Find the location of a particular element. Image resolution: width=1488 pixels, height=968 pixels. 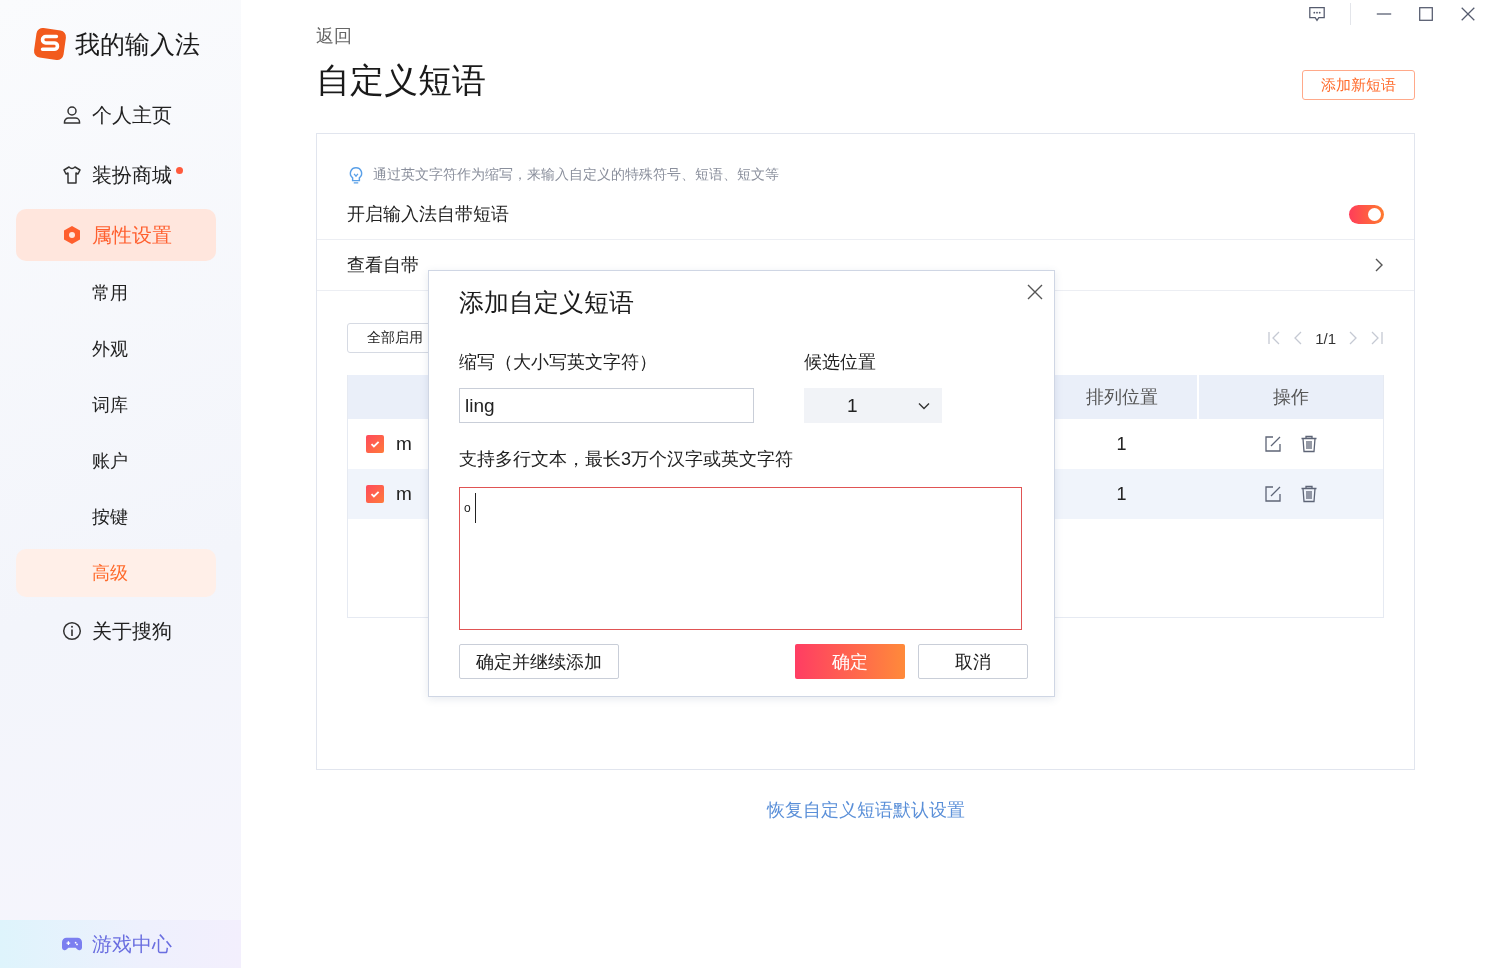

nav-item: 关于搜狗 is located at coordinates (116, 631).